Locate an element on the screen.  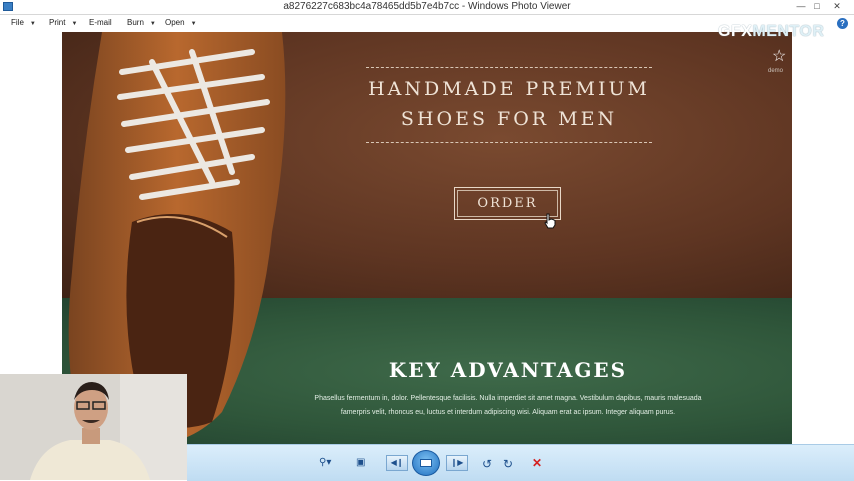
menu-print: Print ▼ is located at coordinates (63, 22).